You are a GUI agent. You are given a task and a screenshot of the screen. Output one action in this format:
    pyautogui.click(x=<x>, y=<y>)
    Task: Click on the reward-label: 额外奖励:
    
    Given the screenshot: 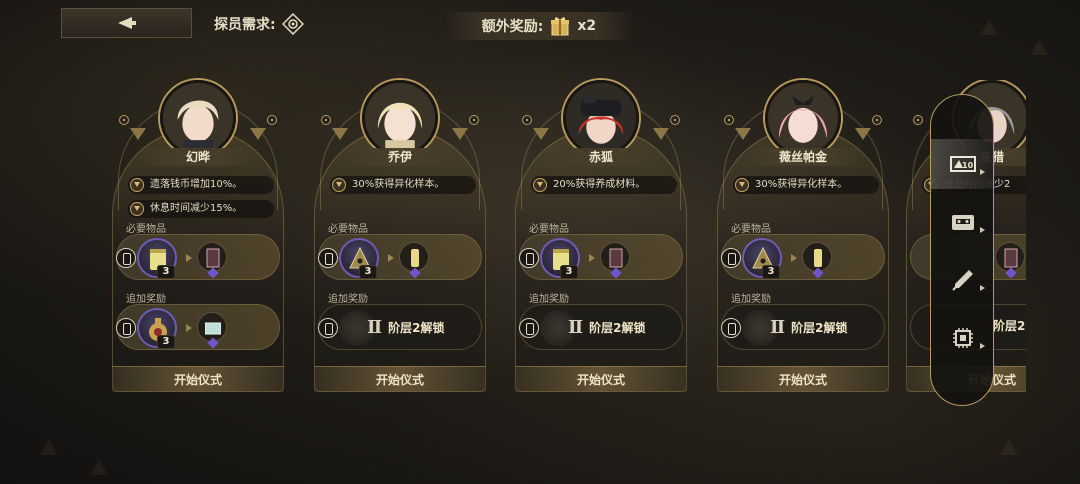 What is the action you would take?
    pyautogui.click(x=512, y=27)
    